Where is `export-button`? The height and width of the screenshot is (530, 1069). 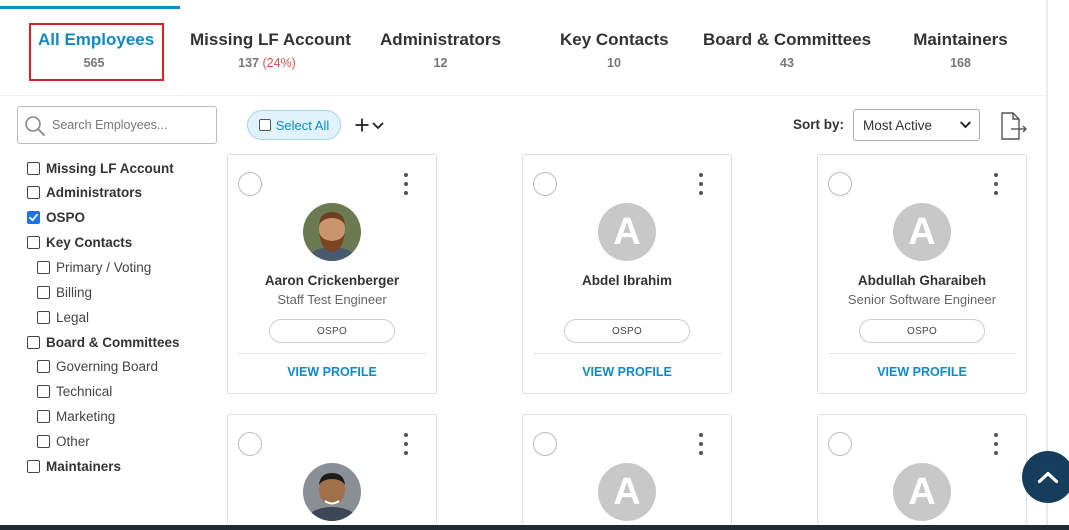 export-button is located at coordinates (1014, 126).